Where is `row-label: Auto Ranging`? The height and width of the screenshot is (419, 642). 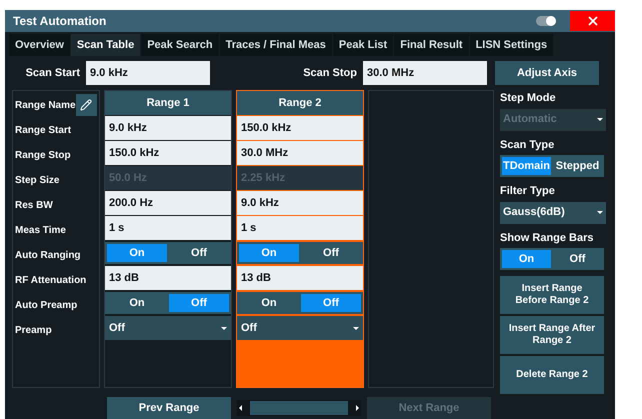 row-label: Auto Ranging is located at coordinates (48, 255).